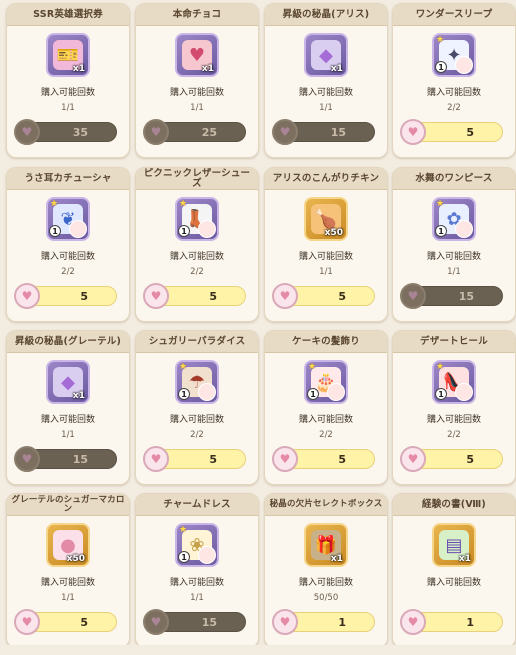  I want to click on item-name: ピクニックレザーシューズ, so click(197, 179).